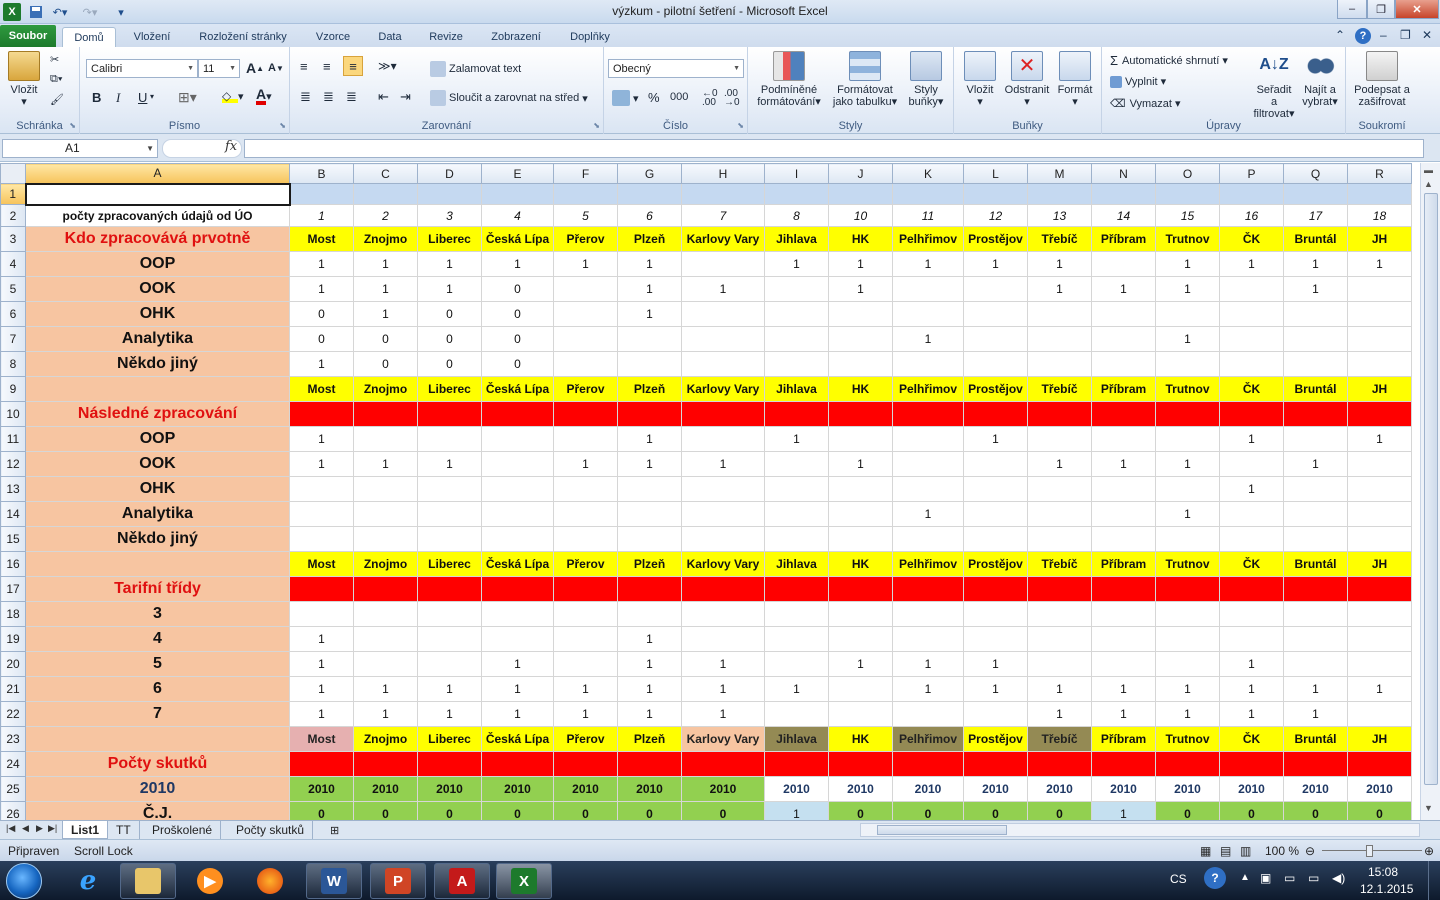 Image resolution: width=1440 pixels, height=900 pixels. What do you see at coordinates (157, 764) in the screenshot?
I see `section-title-cell: Počty skutků` at bounding box center [157, 764].